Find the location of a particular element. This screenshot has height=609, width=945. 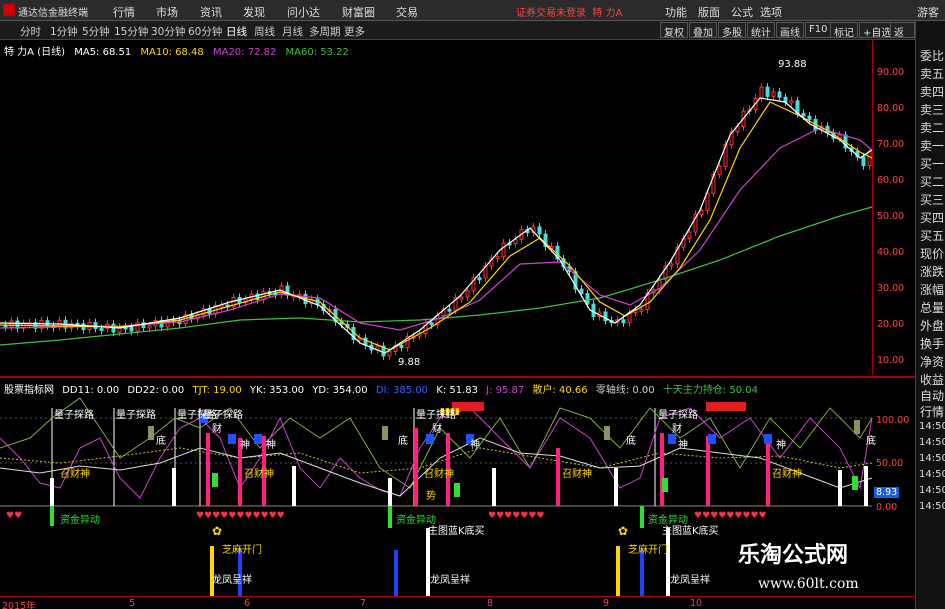

guest-login: 游客 is located at coordinates (928, 12).